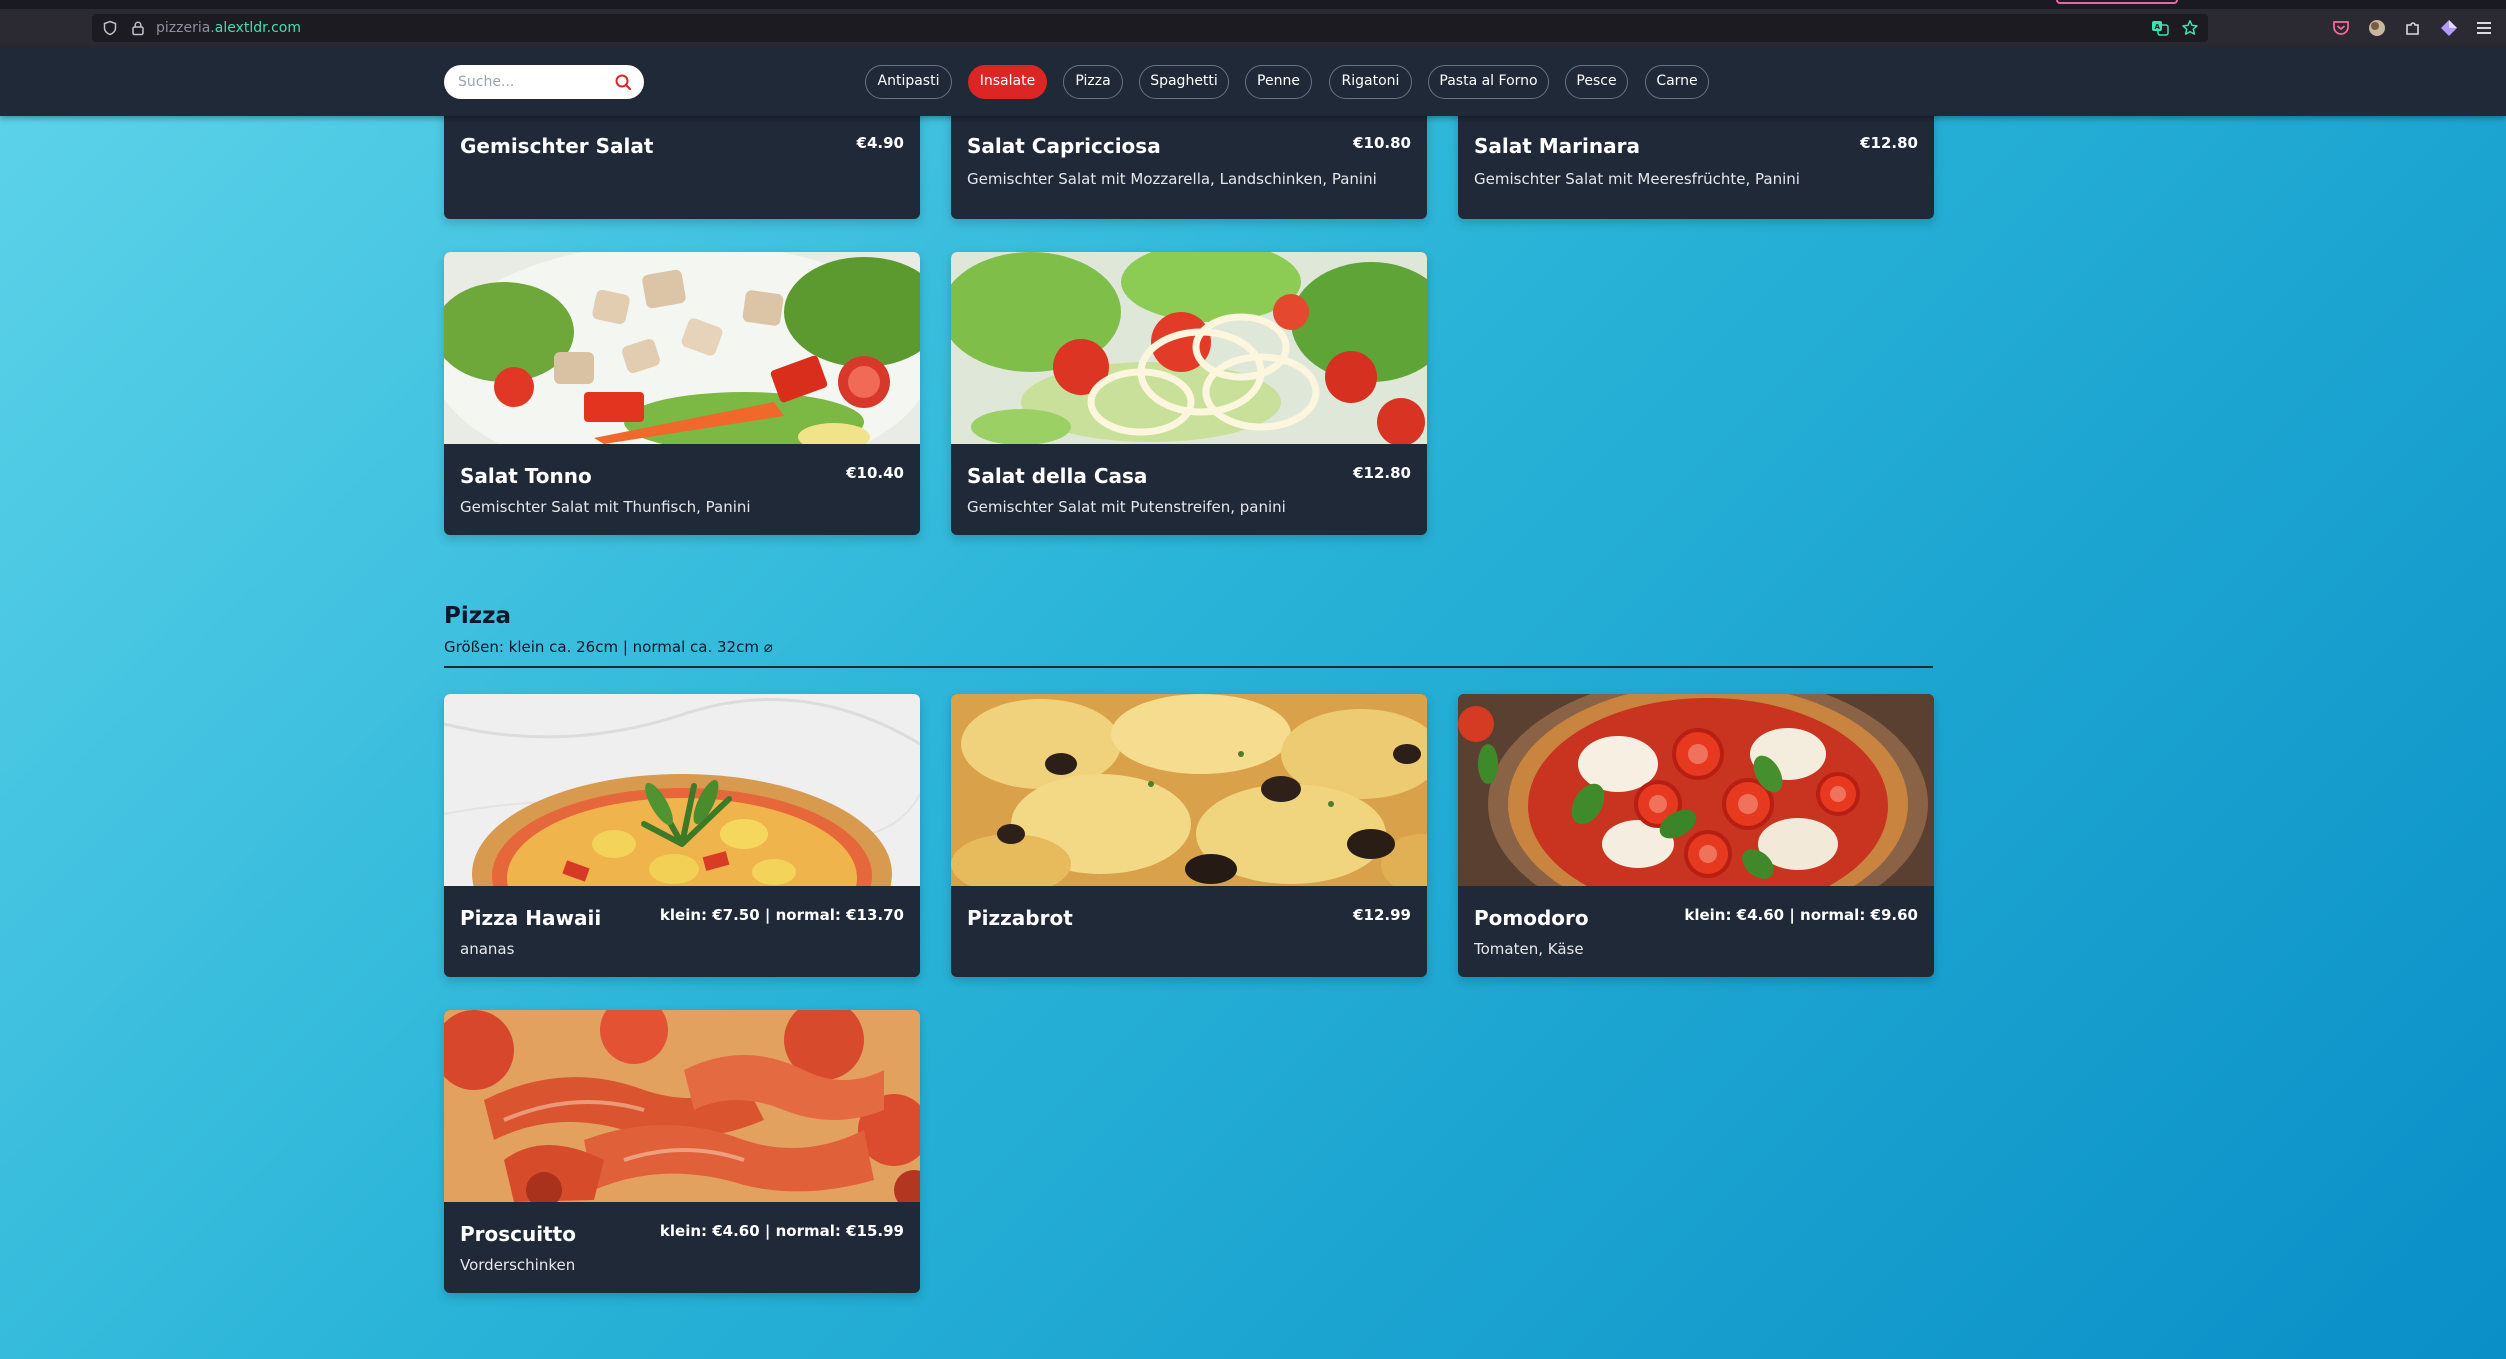 Image resolution: width=2506 pixels, height=1359 pixels. Describe the element at coordinates (1007, 82) in the screenshot. I see `category-insalate: Insalate` at that location.